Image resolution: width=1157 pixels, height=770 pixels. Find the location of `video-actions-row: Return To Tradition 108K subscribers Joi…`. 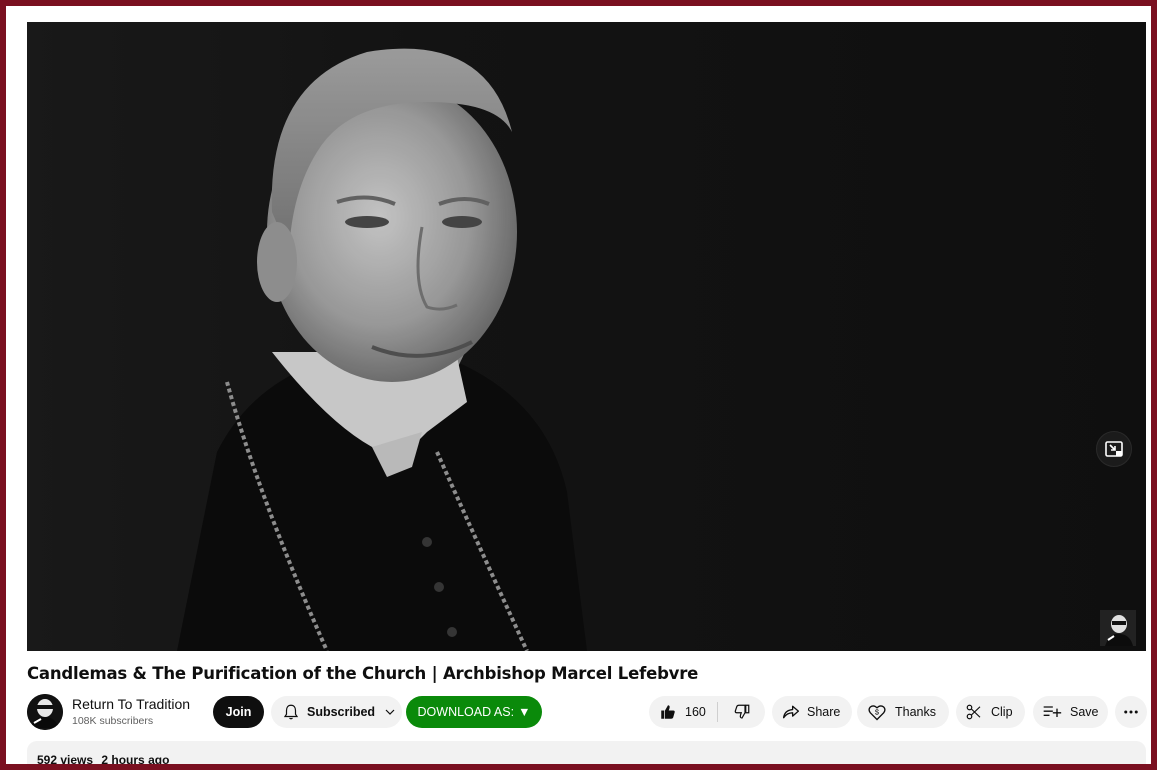

video-actions-row: Return To Tradition 108K subscribers Joi… is located at coordinates (578, 712).